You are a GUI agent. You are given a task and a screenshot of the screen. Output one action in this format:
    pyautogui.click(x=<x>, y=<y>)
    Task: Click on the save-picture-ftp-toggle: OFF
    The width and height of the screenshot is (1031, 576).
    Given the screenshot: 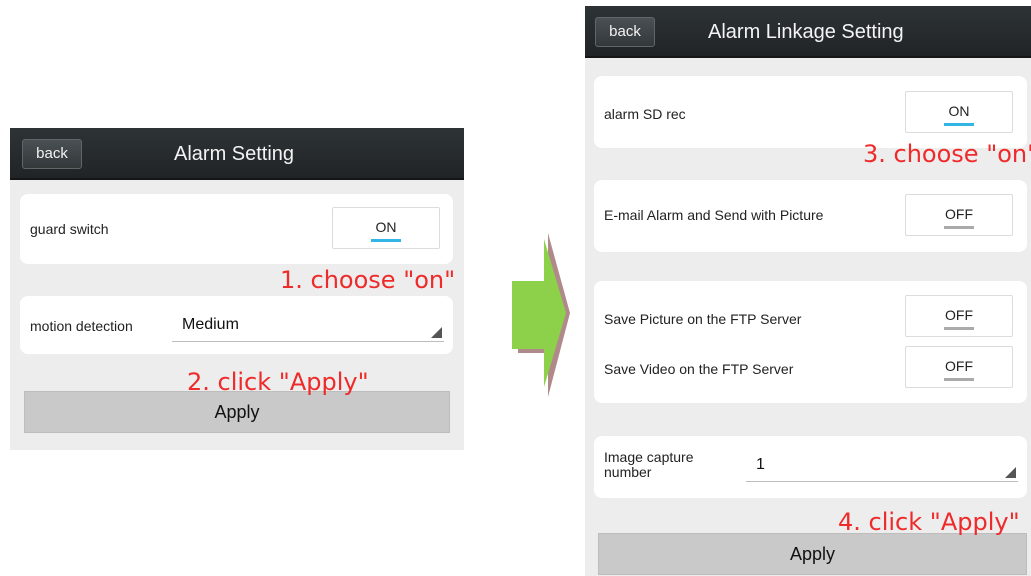 What is the action you would take?
    pyautogui.click(x=959, y=316)
    